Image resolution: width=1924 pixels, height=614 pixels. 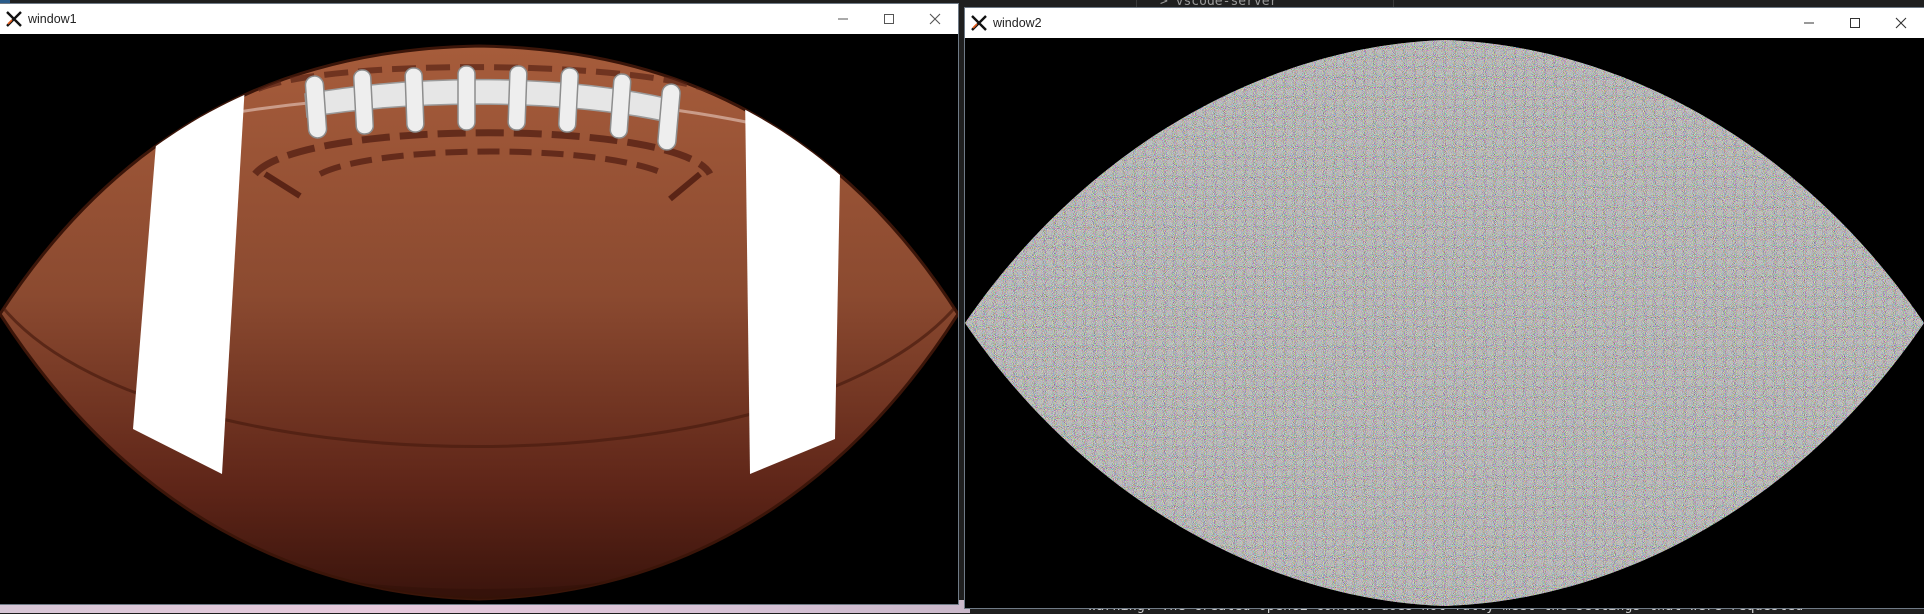 I want to click on window-title: window2, so click(x=1017, y=23).